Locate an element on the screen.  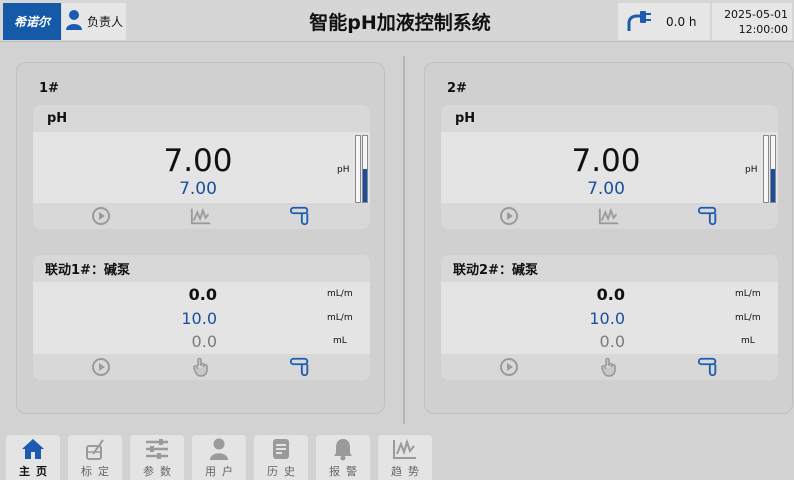
nav-calibrate: 标定 is located at coordinates (95, 457).